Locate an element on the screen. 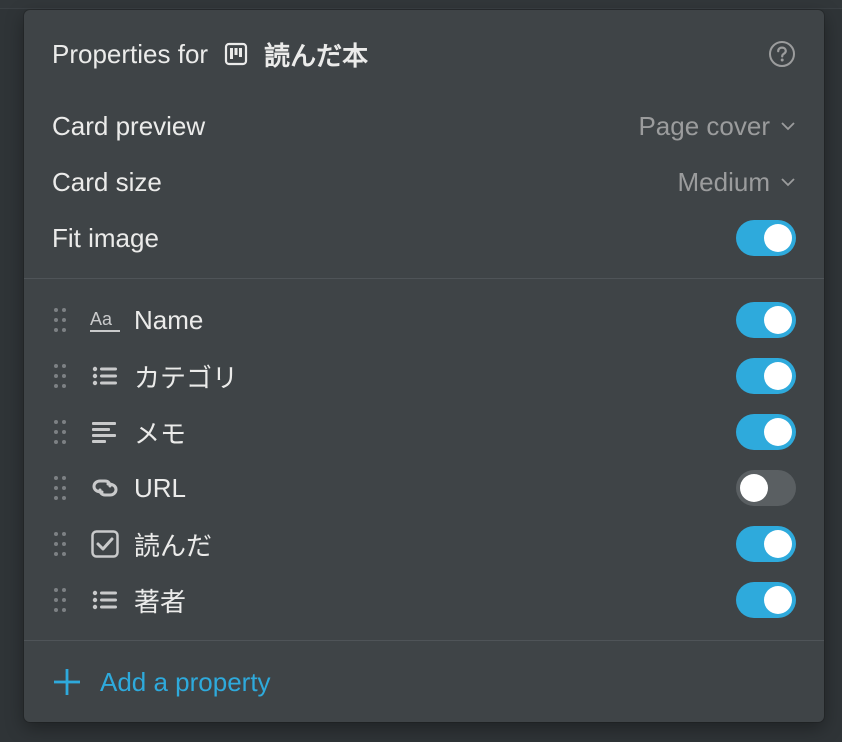 This screenshot has width=842, height=742. property-row-author: 著者 is located at coordinates (424, 600).